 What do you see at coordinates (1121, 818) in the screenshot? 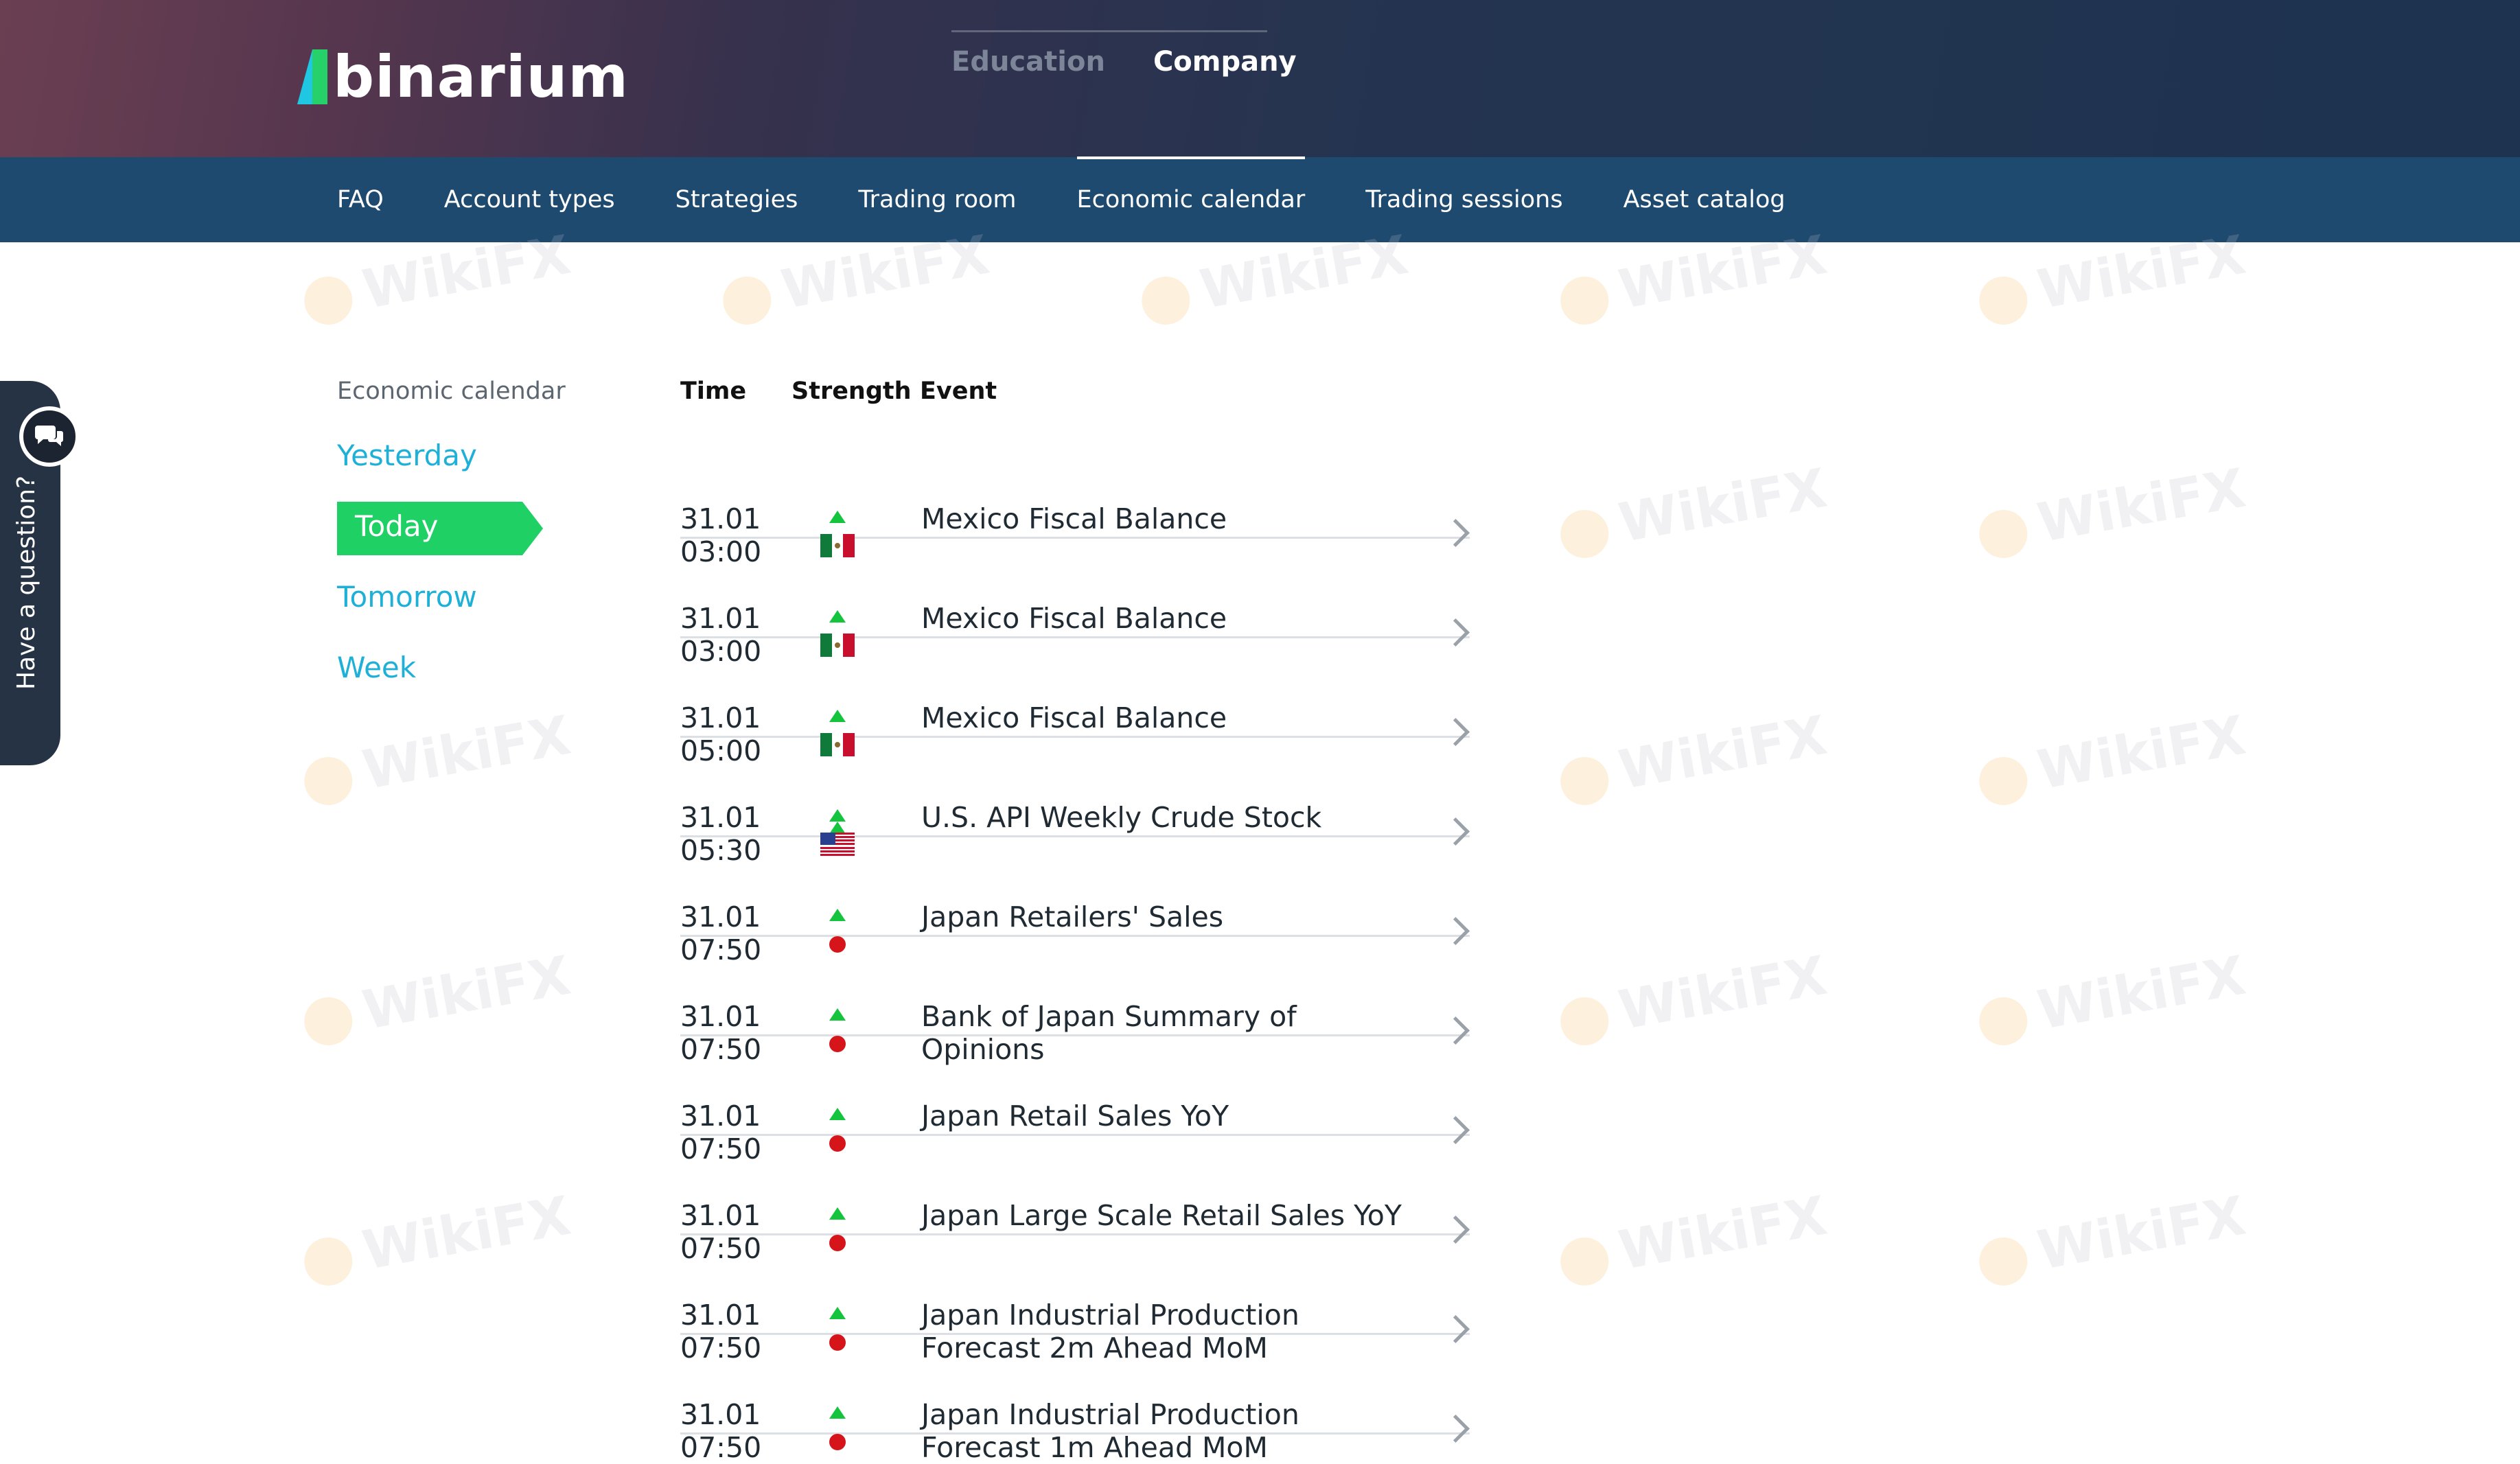
I see `event-name: U.S. API Weekly Crude Stock` at bounding box center [1121, 818].